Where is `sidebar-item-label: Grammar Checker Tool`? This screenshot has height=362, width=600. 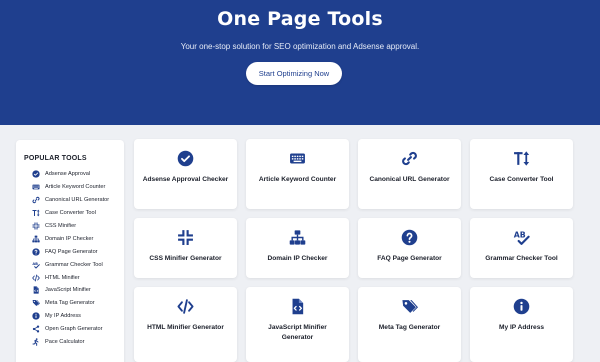
sidebar-item-label: Grammar Checker Tool is located at coordinates (74, 264).